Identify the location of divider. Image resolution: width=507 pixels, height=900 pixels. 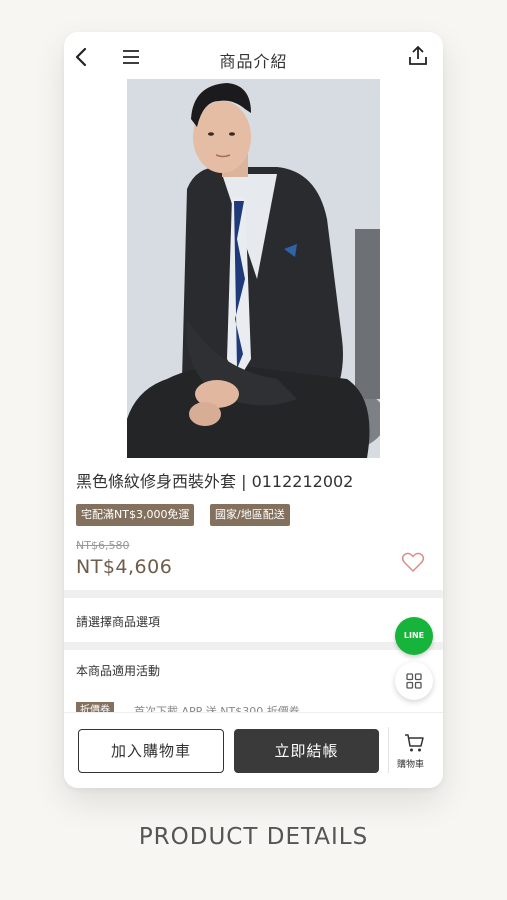
(388, 750).